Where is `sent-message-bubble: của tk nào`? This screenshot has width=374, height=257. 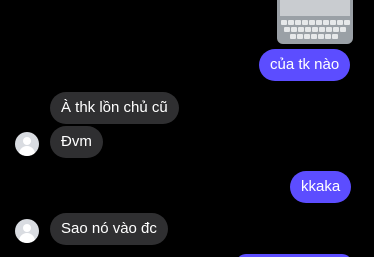 sent-message-bubble: của tk nào is located at coordinates (305, 65).